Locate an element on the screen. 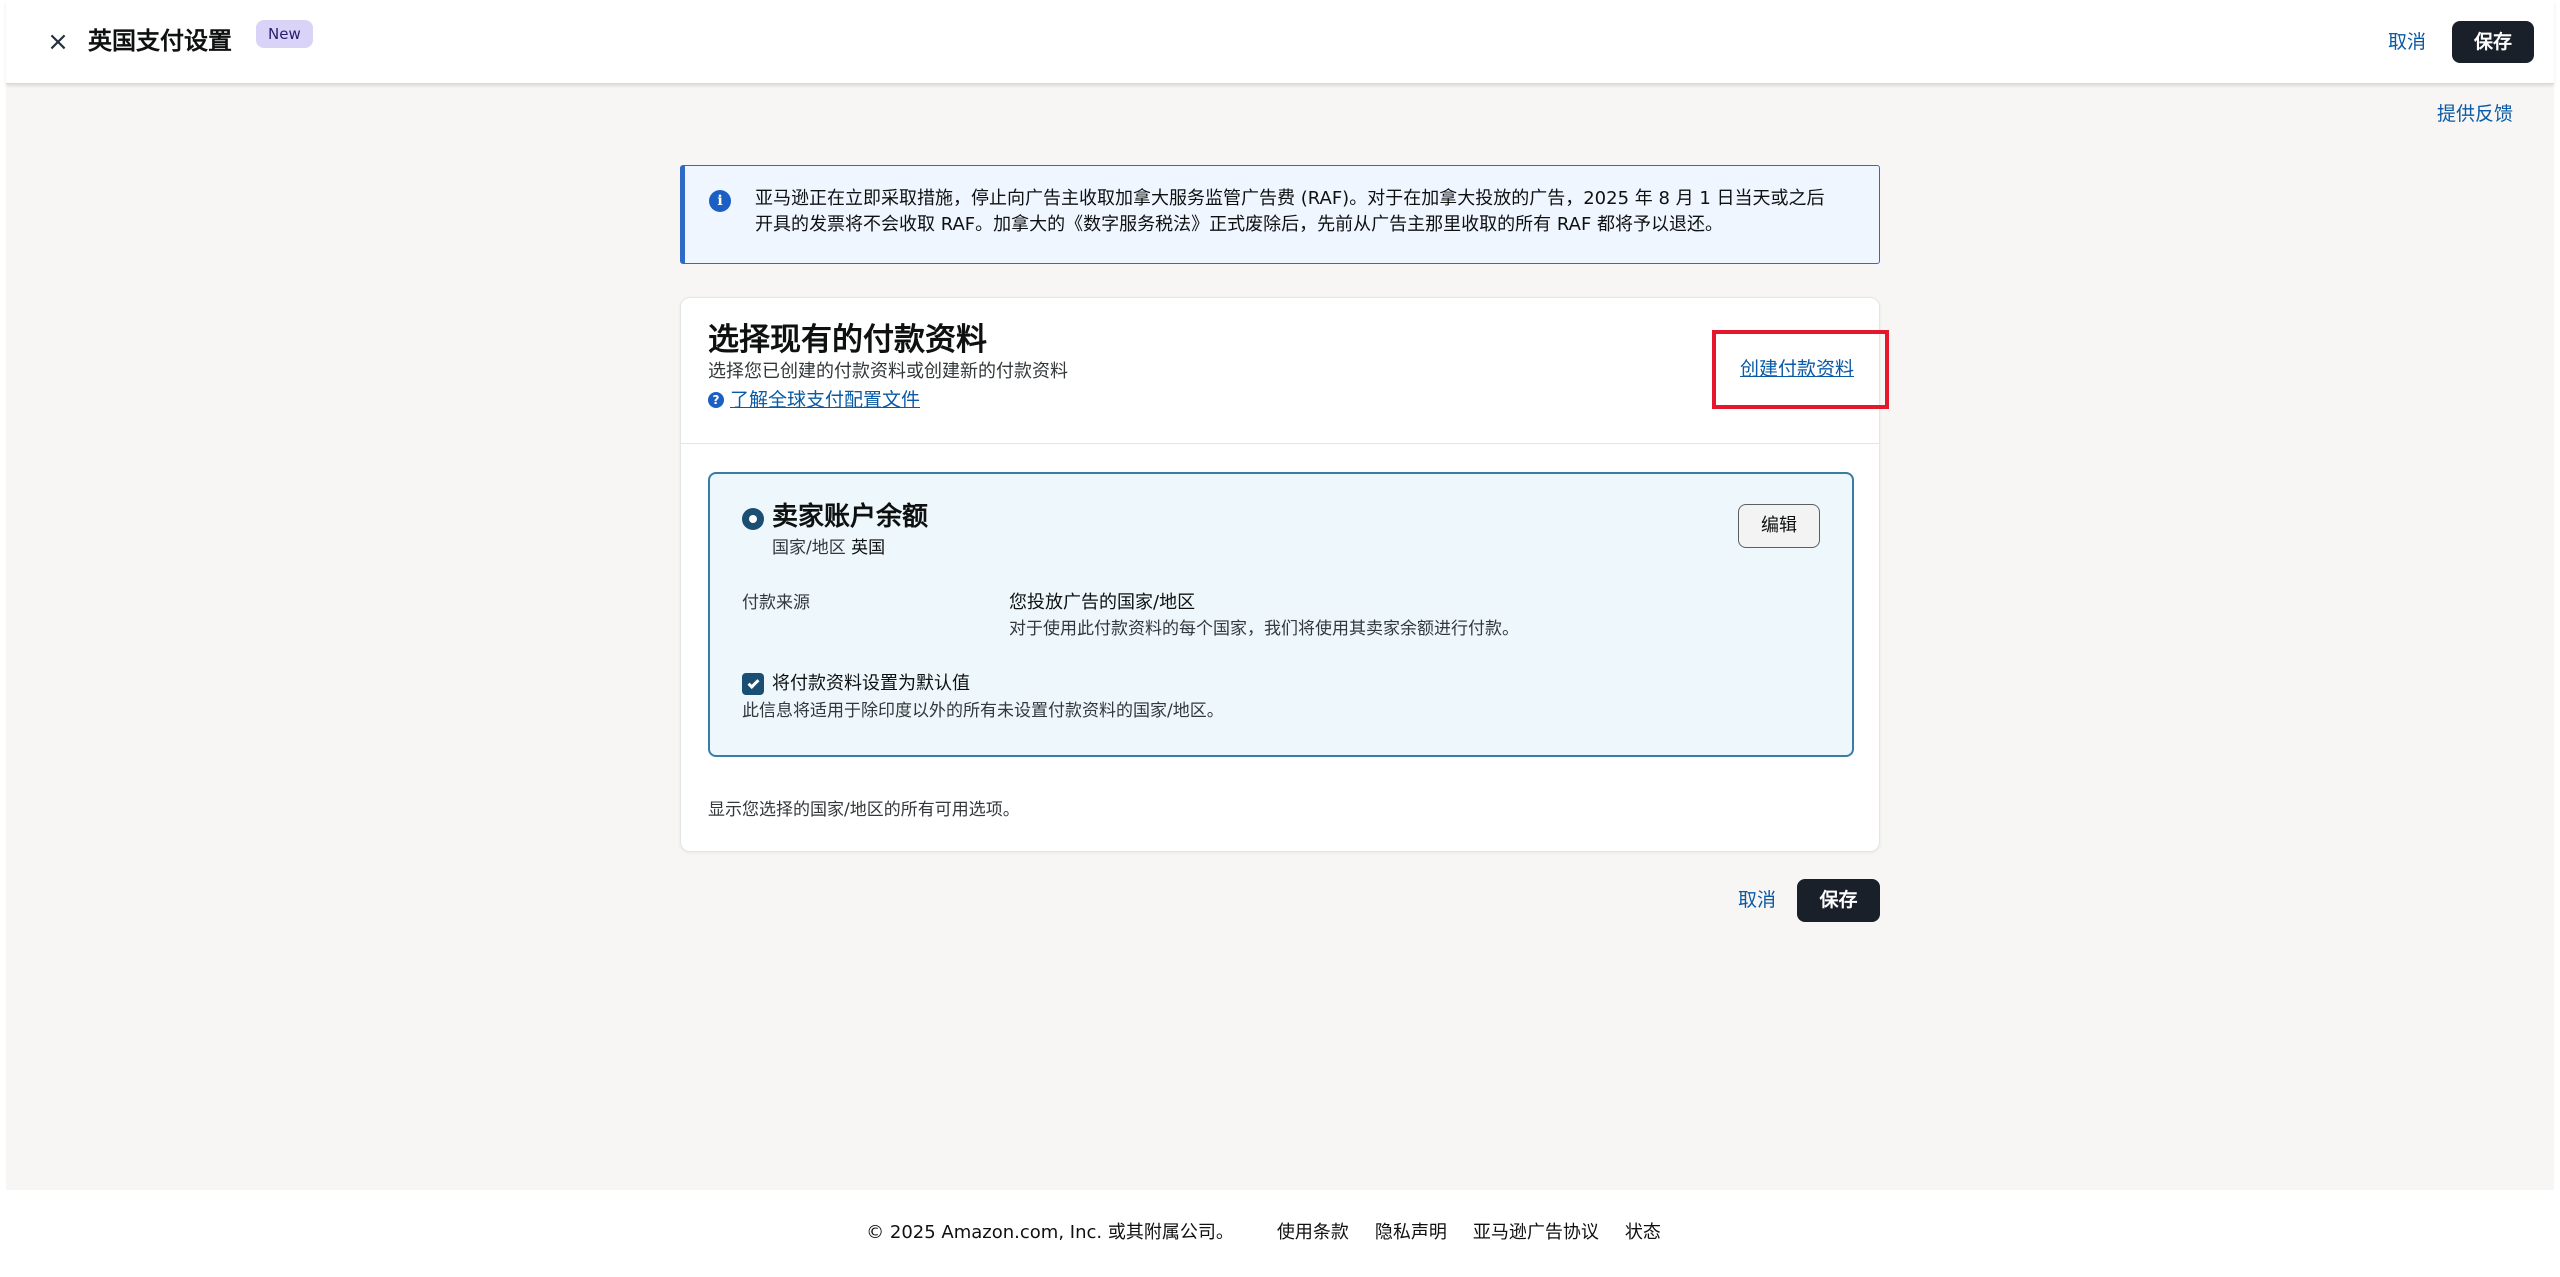 This screenshot has height=1277, width=2560. card-title: 选择现有的付款资料 is located at coordinates (847, 340).